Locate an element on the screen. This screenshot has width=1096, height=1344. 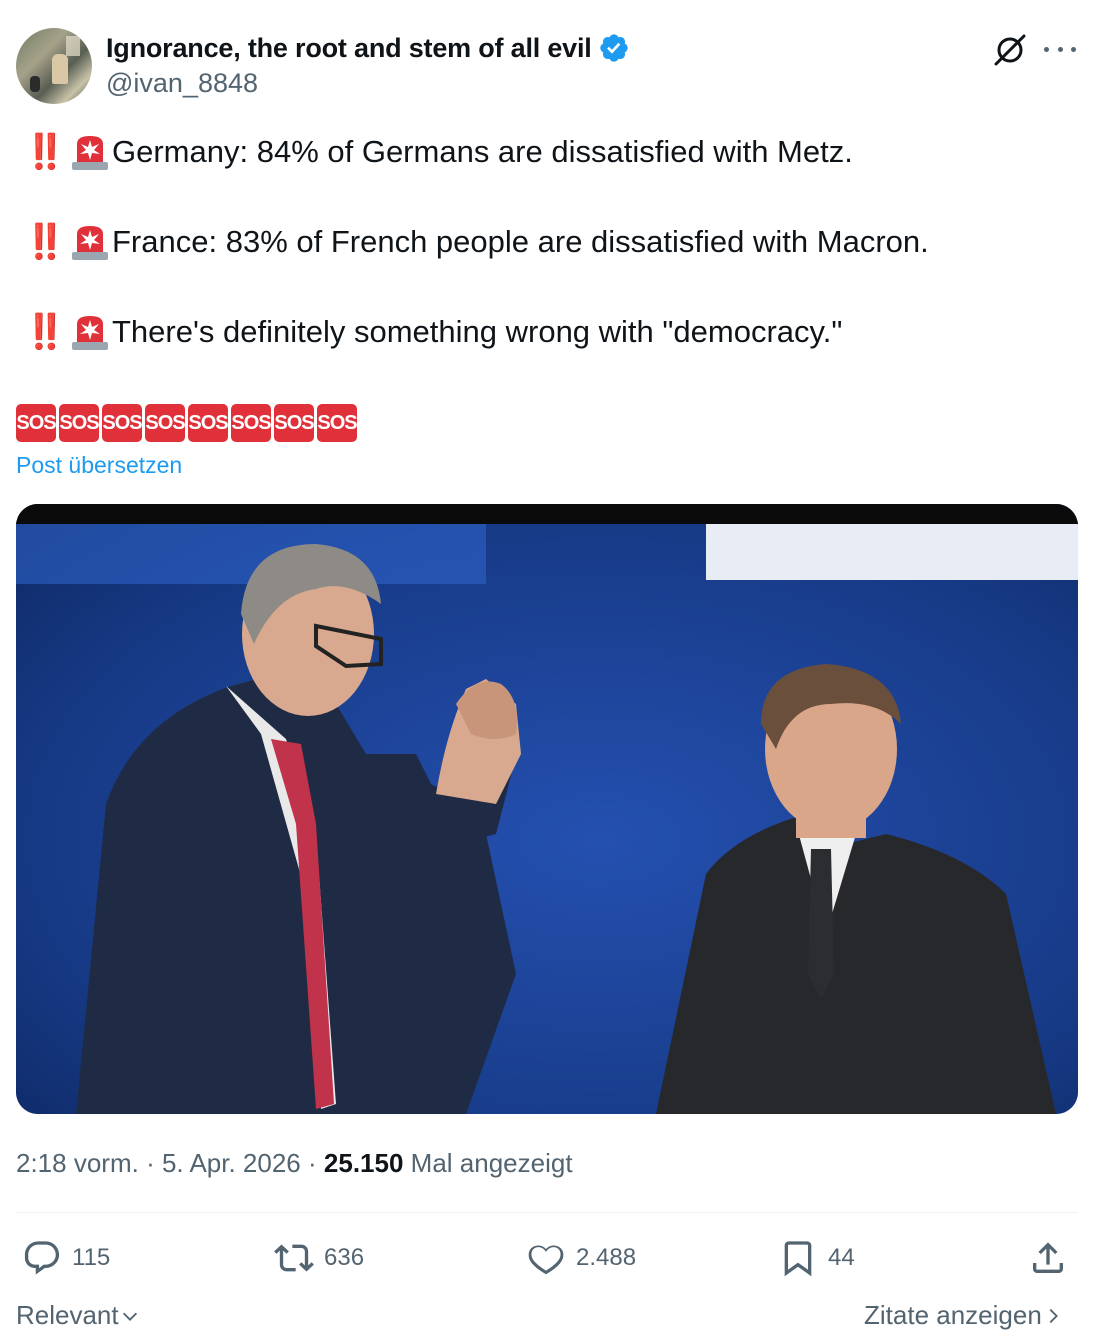
verified-badge-icon is located at coordinates (614, 48).